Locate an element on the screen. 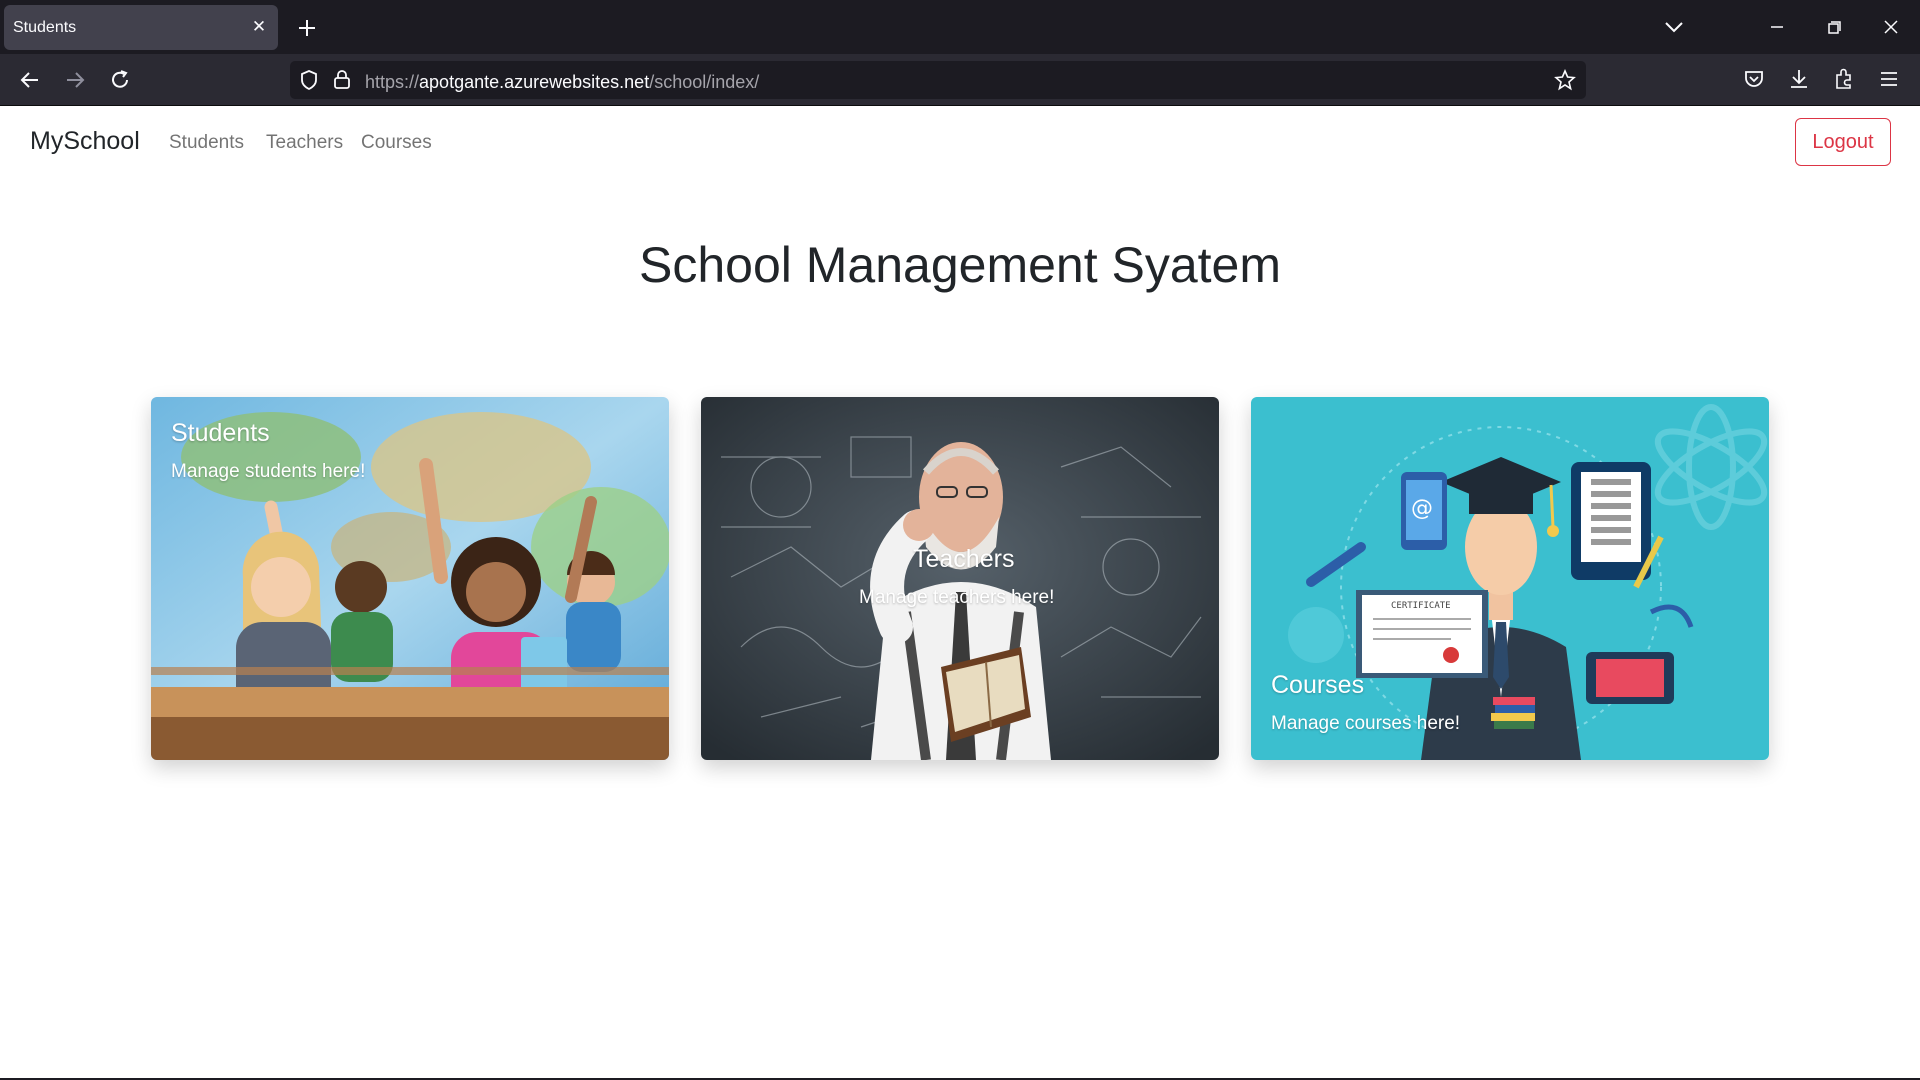 This screenshot has width=1920, height=1080. students-card-image is located at coordinates (410, 578).